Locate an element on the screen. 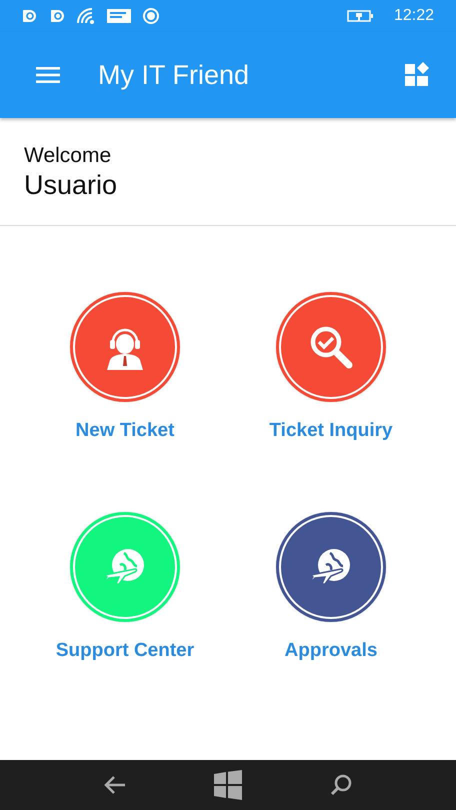 This screenshot has width=456, height=810. widgets-button is located at coordinates (417, 75).